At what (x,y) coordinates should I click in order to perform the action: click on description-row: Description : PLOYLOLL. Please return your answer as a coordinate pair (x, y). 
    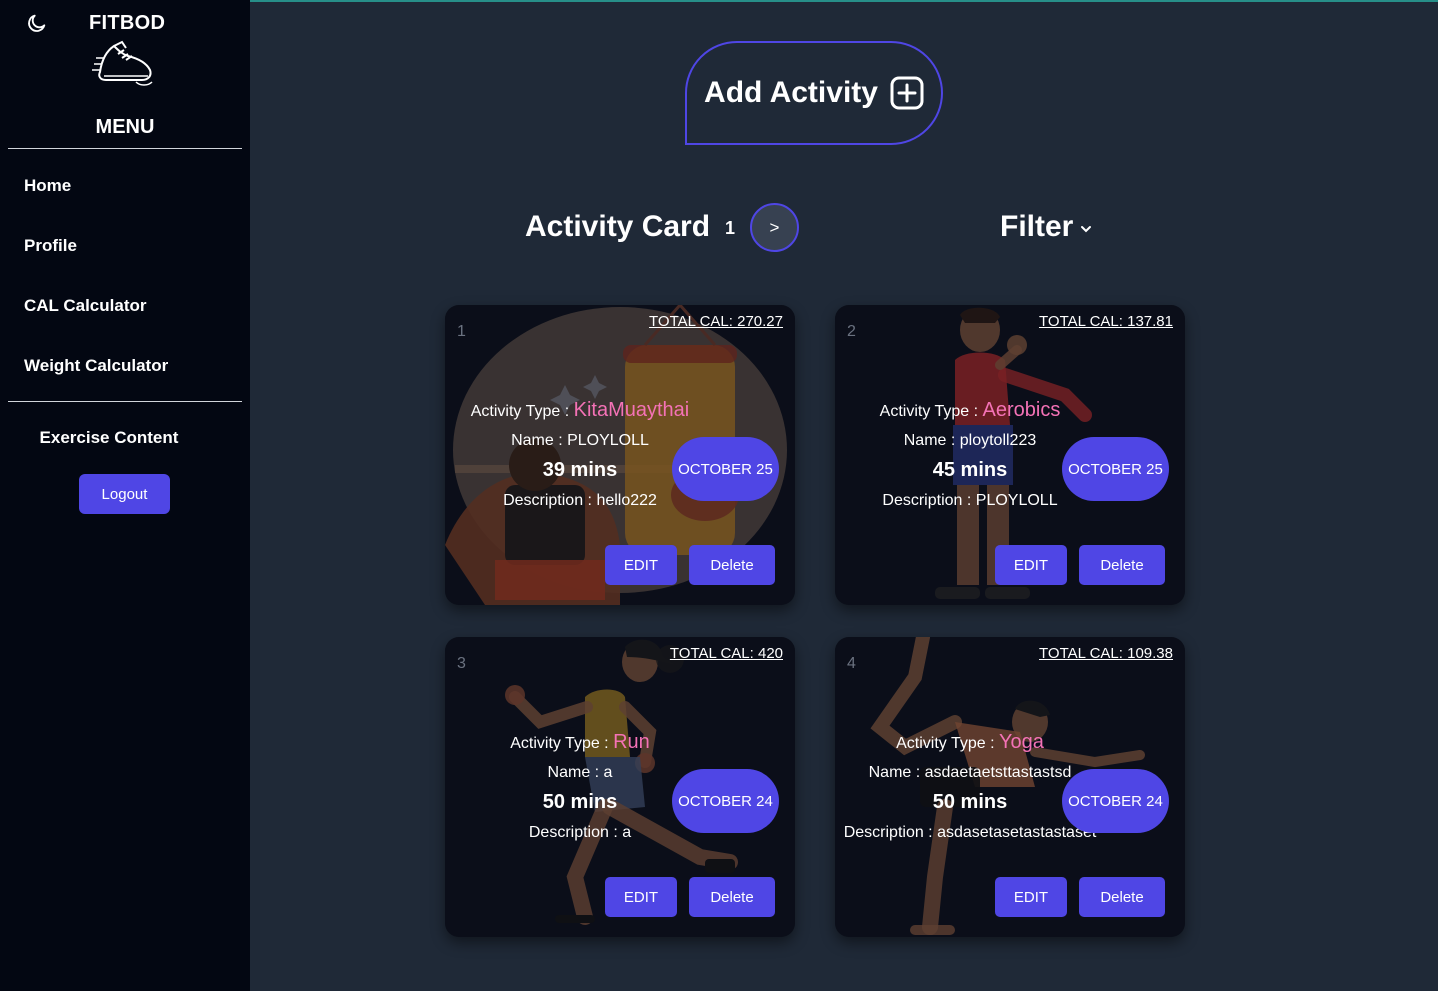
    Looking at the image, I should click on (970, 501).